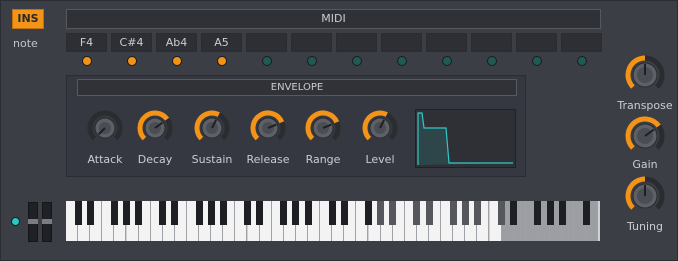 The image size is (678, 261). I want to click on mod-wheel-slider, so click(47, 222).